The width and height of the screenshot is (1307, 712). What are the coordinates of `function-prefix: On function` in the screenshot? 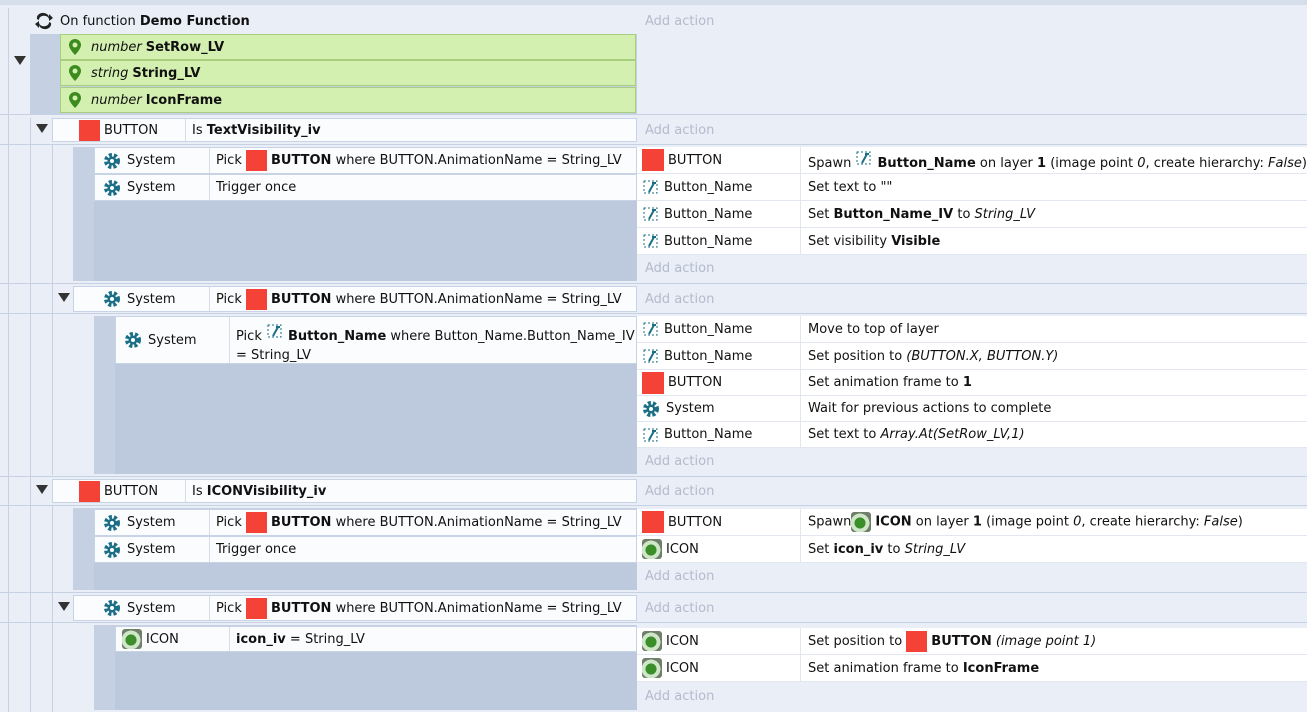 It's located at (98, 21).